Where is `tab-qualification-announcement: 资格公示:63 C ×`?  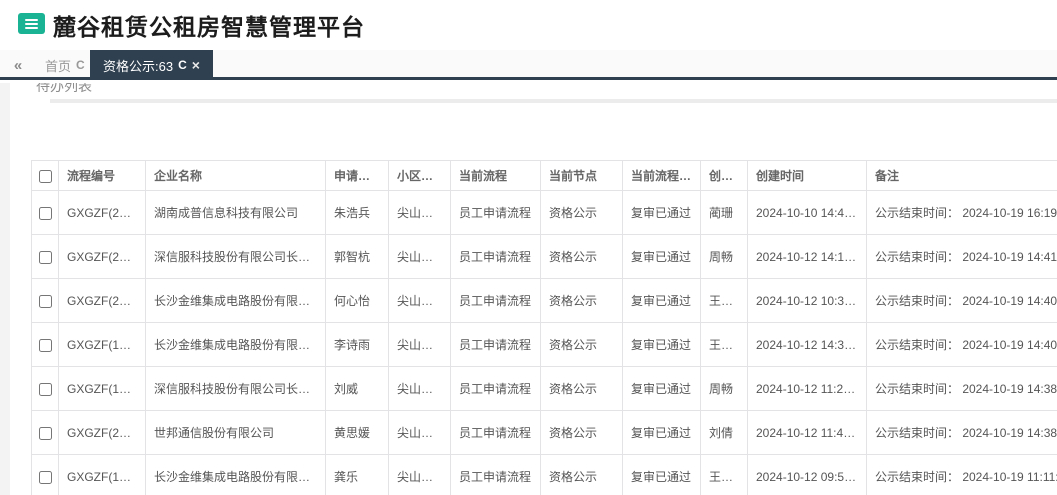 tab-qualification-announcement: 资格公示:63 C × is located at coordinates (151, 65).